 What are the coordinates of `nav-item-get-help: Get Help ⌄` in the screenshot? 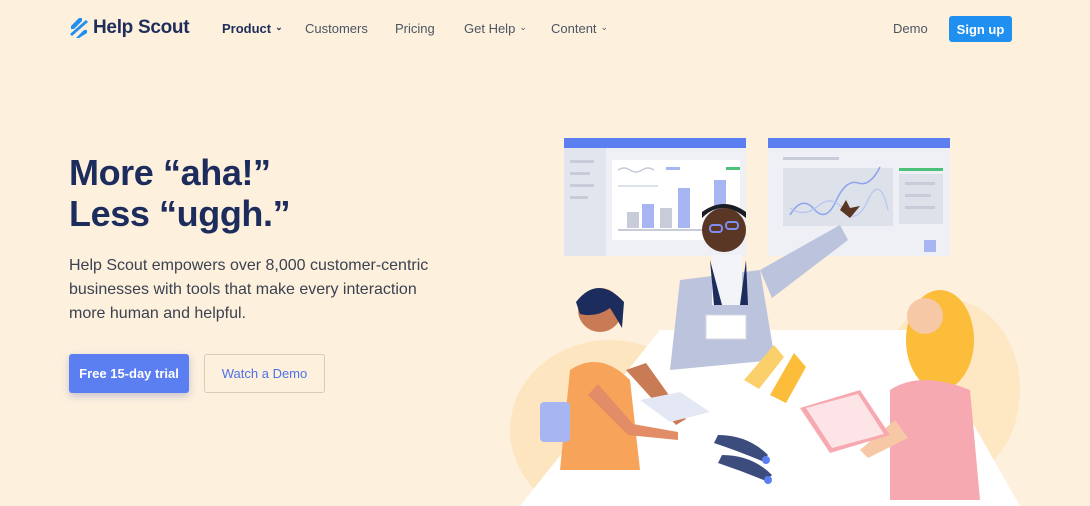 It's located at (507, 28).